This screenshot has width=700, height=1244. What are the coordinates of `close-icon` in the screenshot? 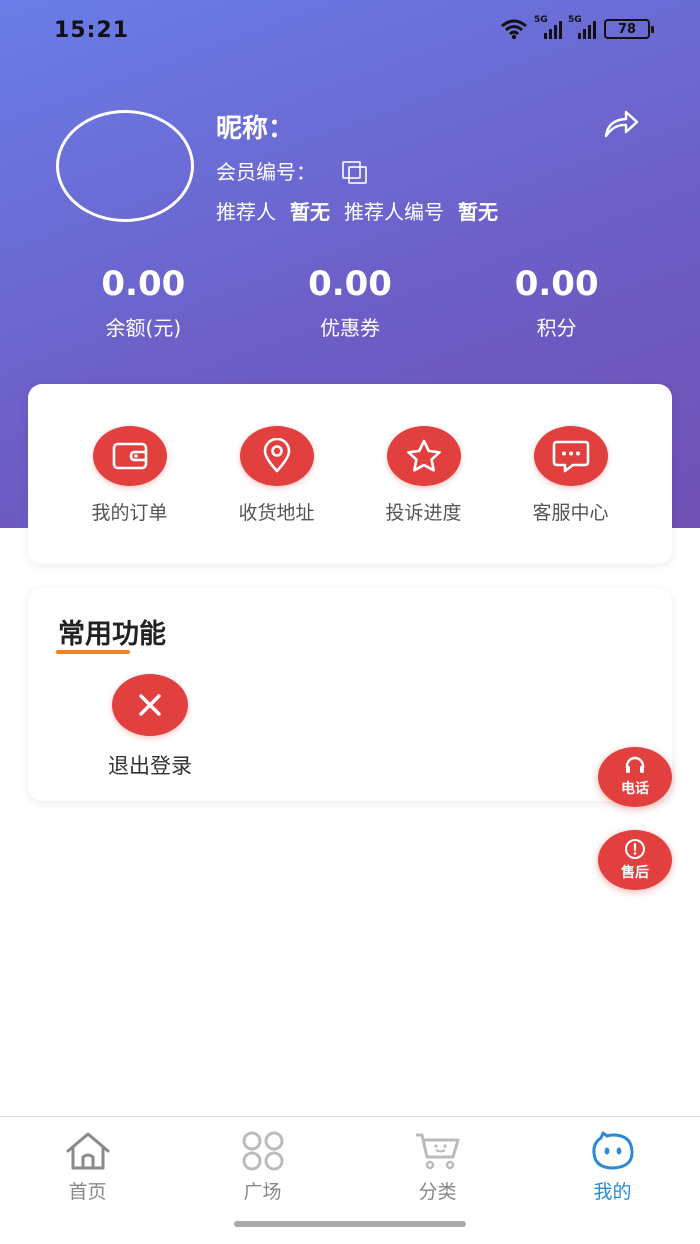 It's located at (150, 705).